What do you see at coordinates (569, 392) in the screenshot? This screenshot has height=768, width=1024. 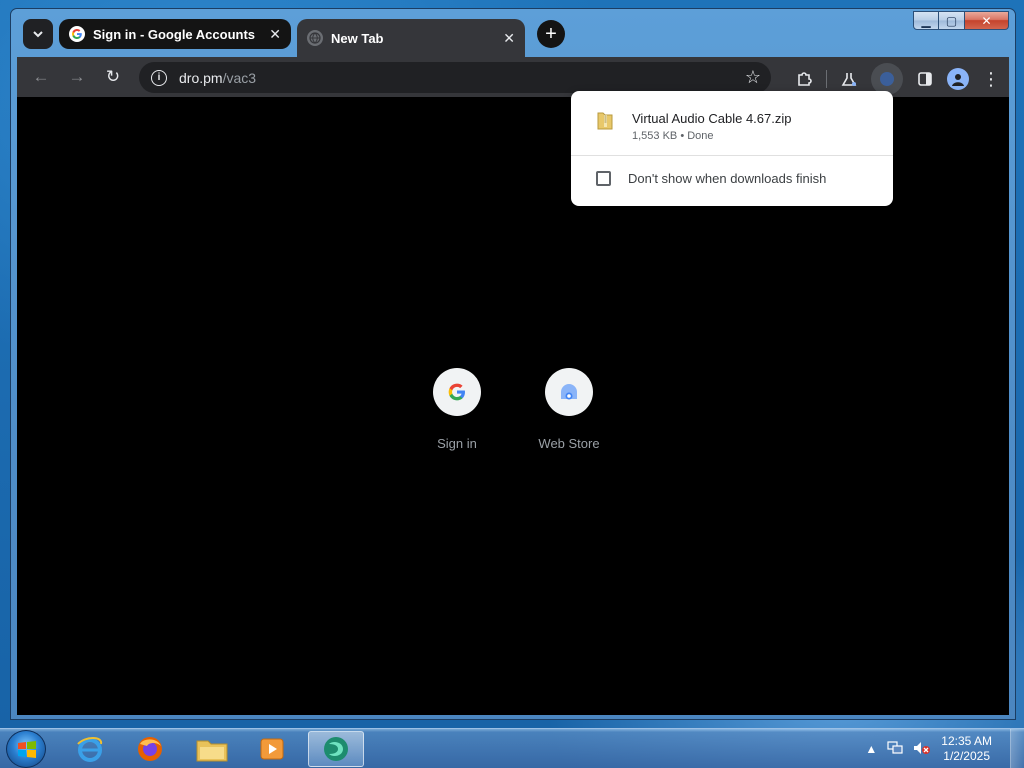 I see `web-store-icon` at bounding box center [569, 392].